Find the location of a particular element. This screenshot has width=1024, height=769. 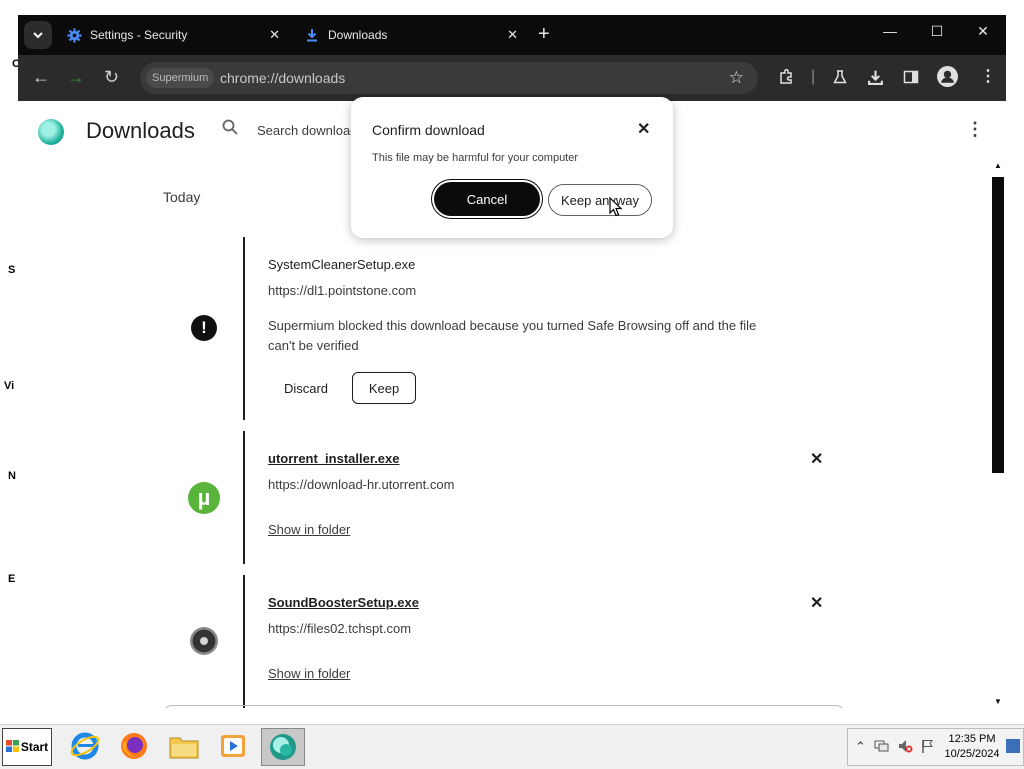

action-center-flag-icon is located at coordinates (928, 747).